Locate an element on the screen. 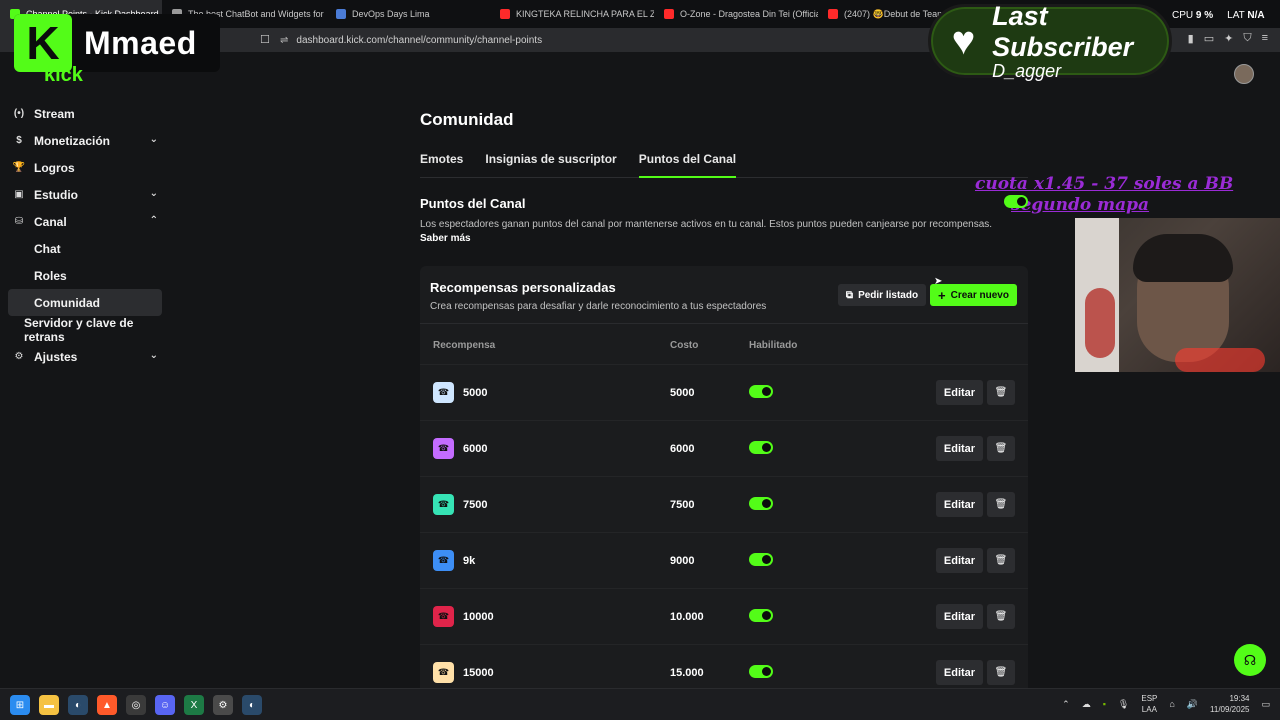  user-avatar is located at coordinates (1244, 74).